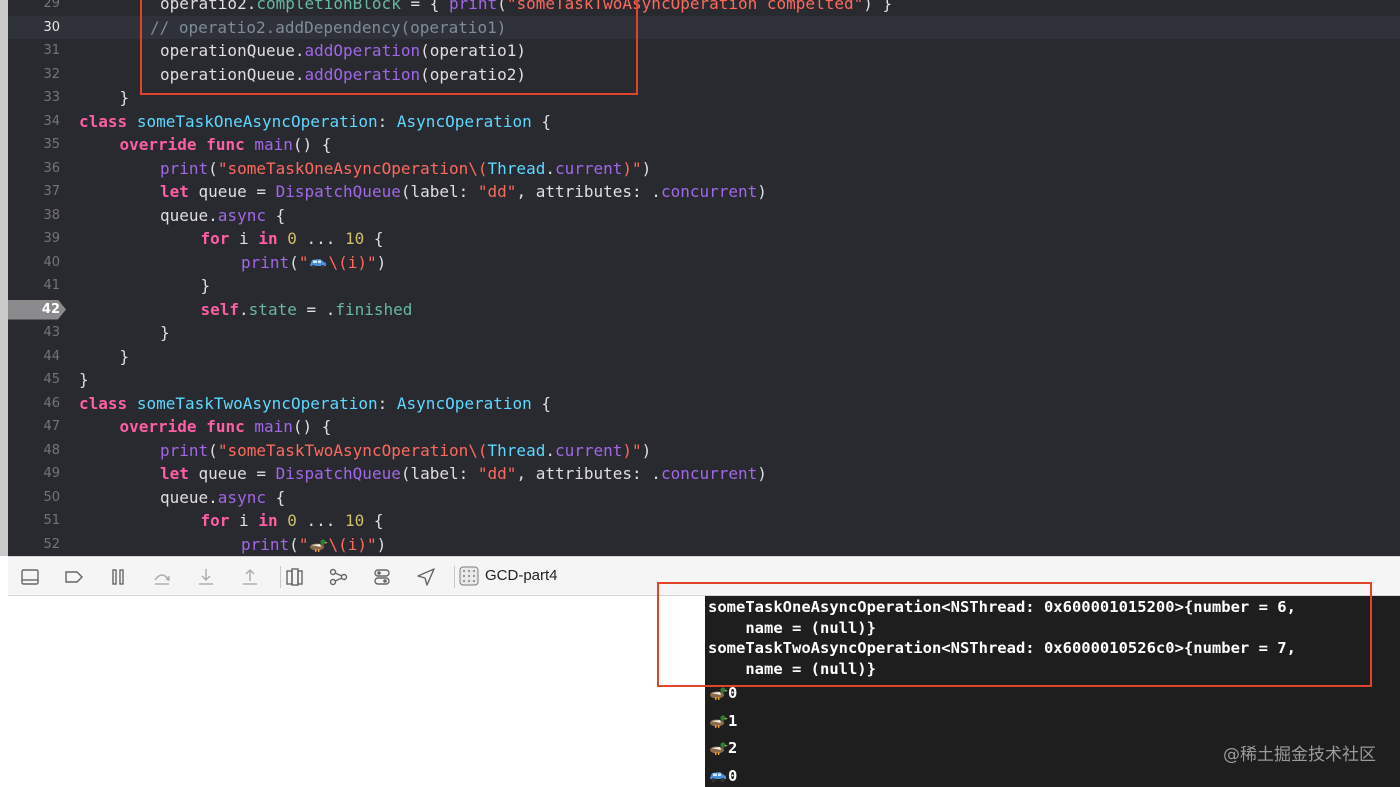 The height and width of the screenshot is (787, 1400). I want to click on code-line: 32 operationQueue.addOperation(operatio2), so click(704, 75).